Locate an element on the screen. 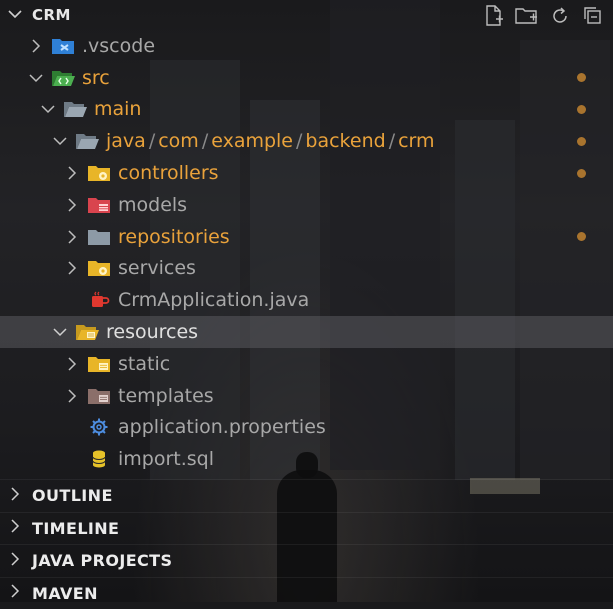  tree-item-services: services is located at coordinates (306, 269).